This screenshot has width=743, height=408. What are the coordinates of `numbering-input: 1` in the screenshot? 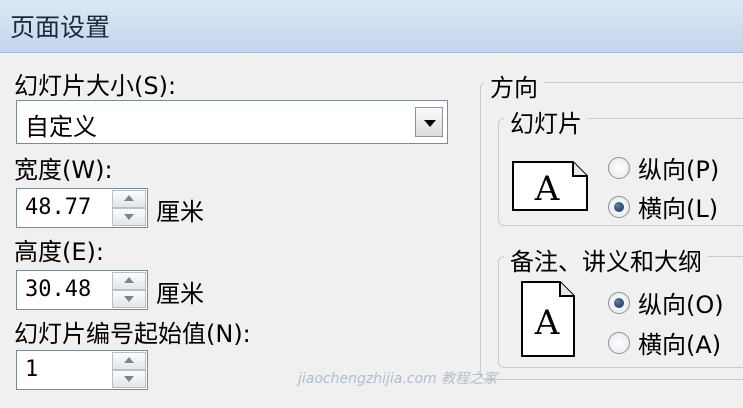 It's located at (82, 370).